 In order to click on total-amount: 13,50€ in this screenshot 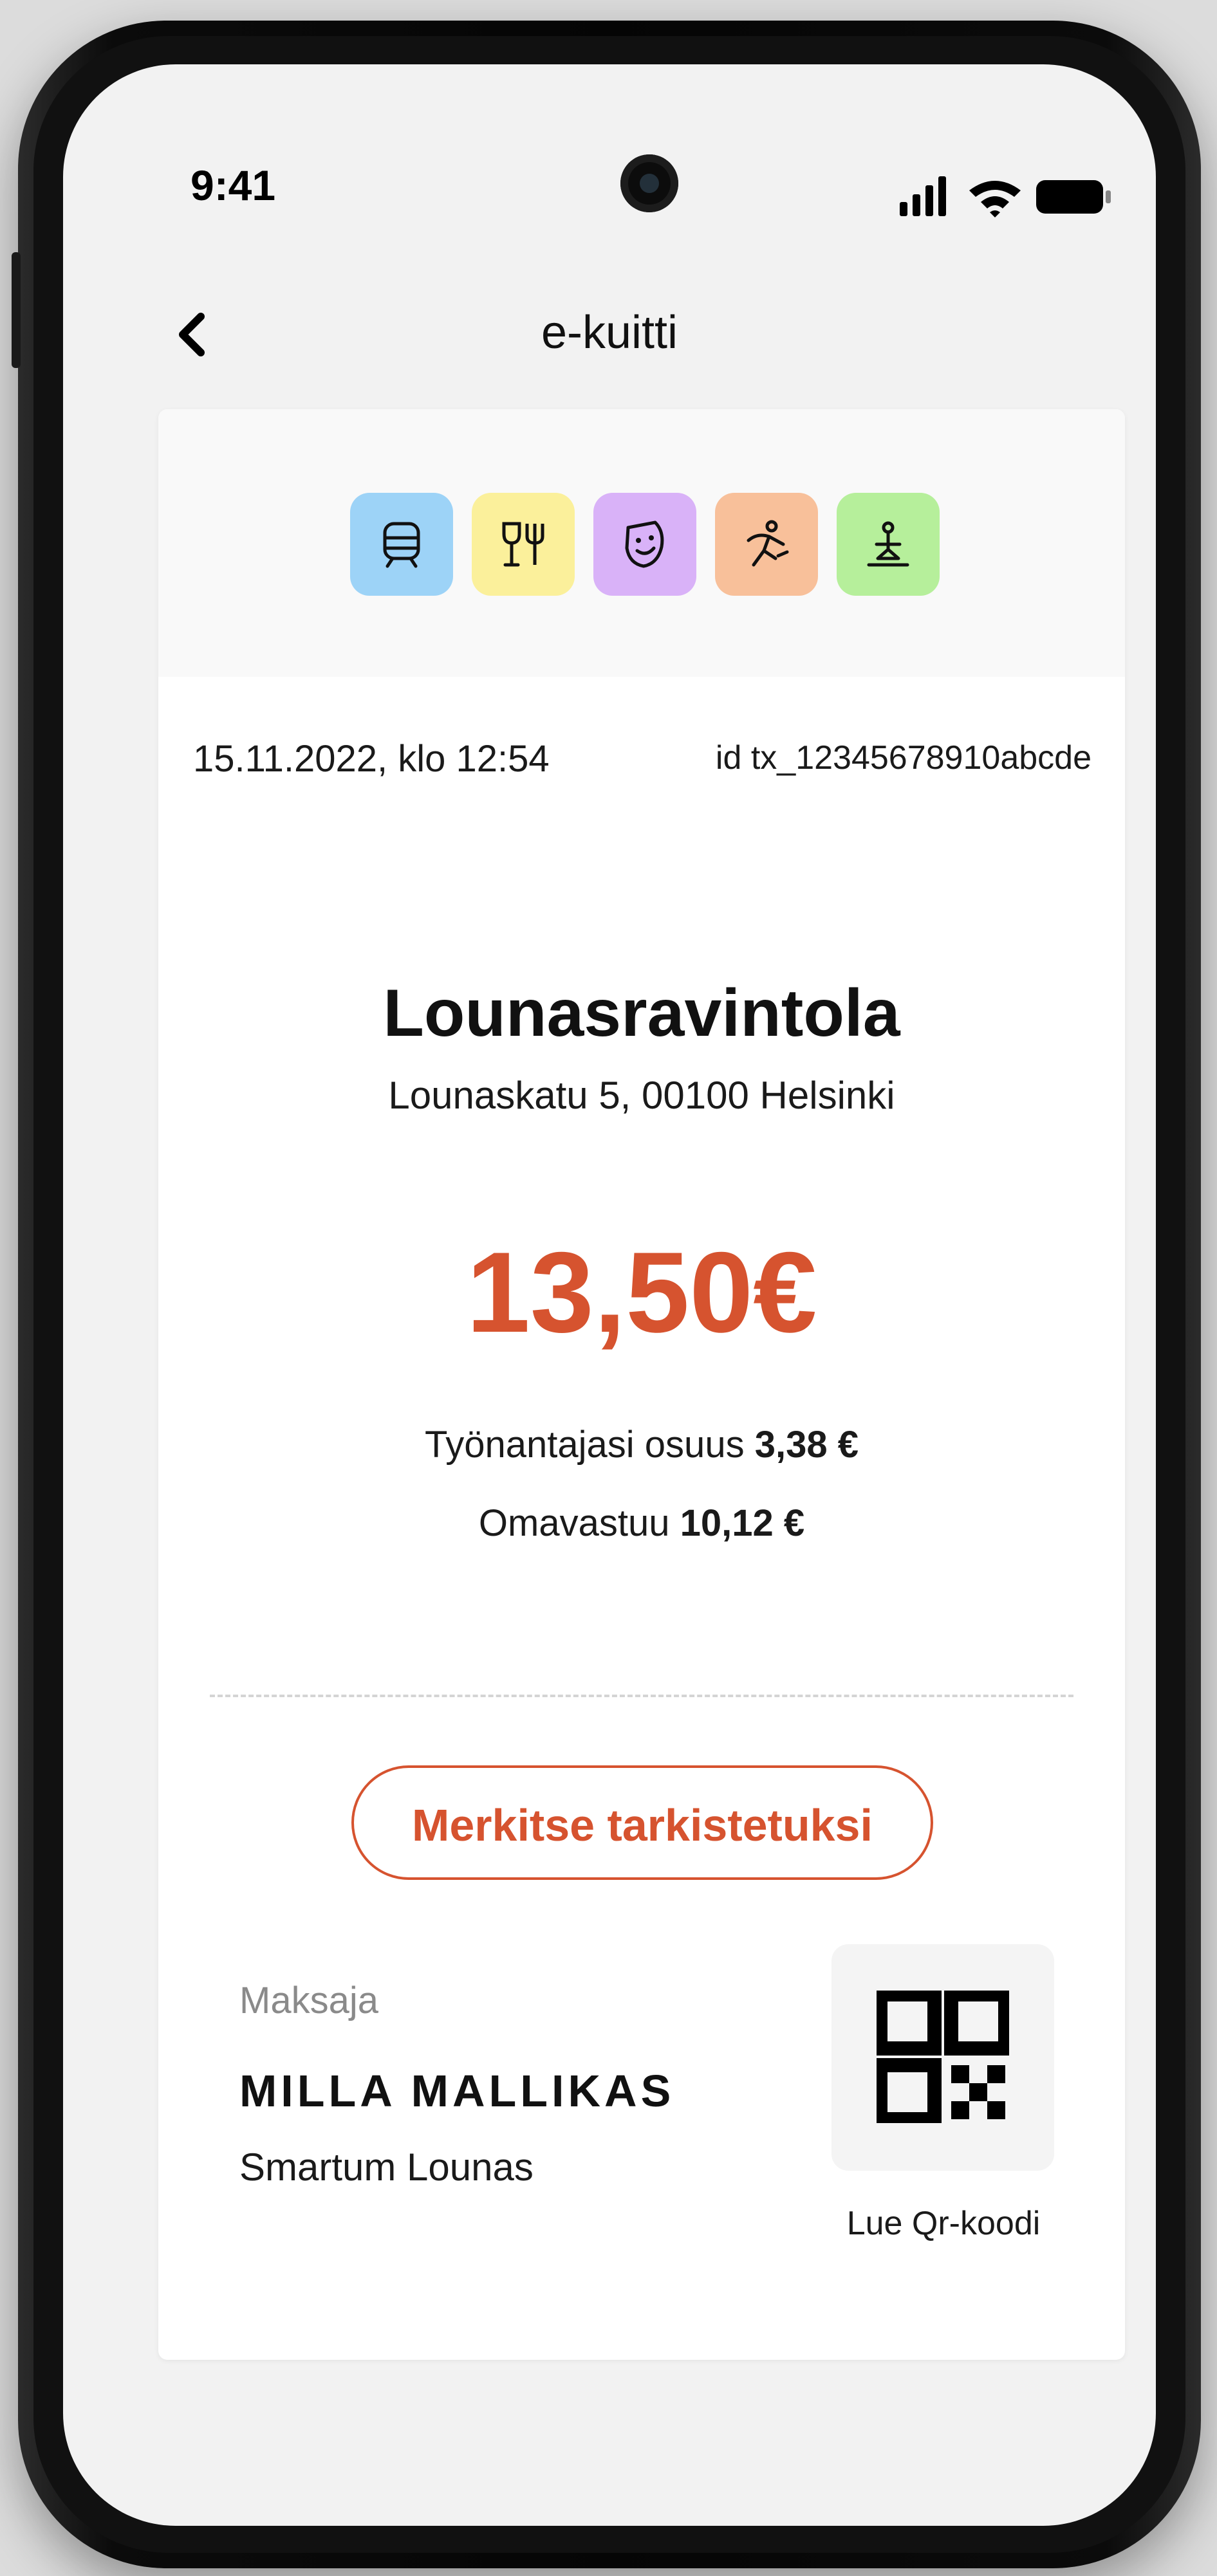, I will do `click(641, 1292)`.